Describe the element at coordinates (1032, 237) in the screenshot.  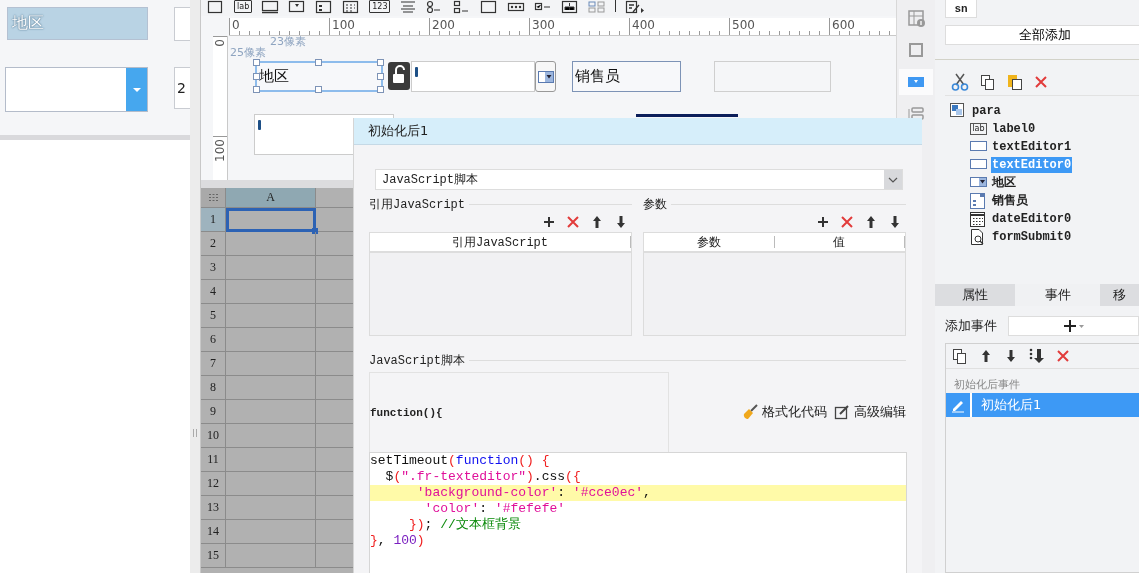
I see `tree-item: formSubmit0` at that location.